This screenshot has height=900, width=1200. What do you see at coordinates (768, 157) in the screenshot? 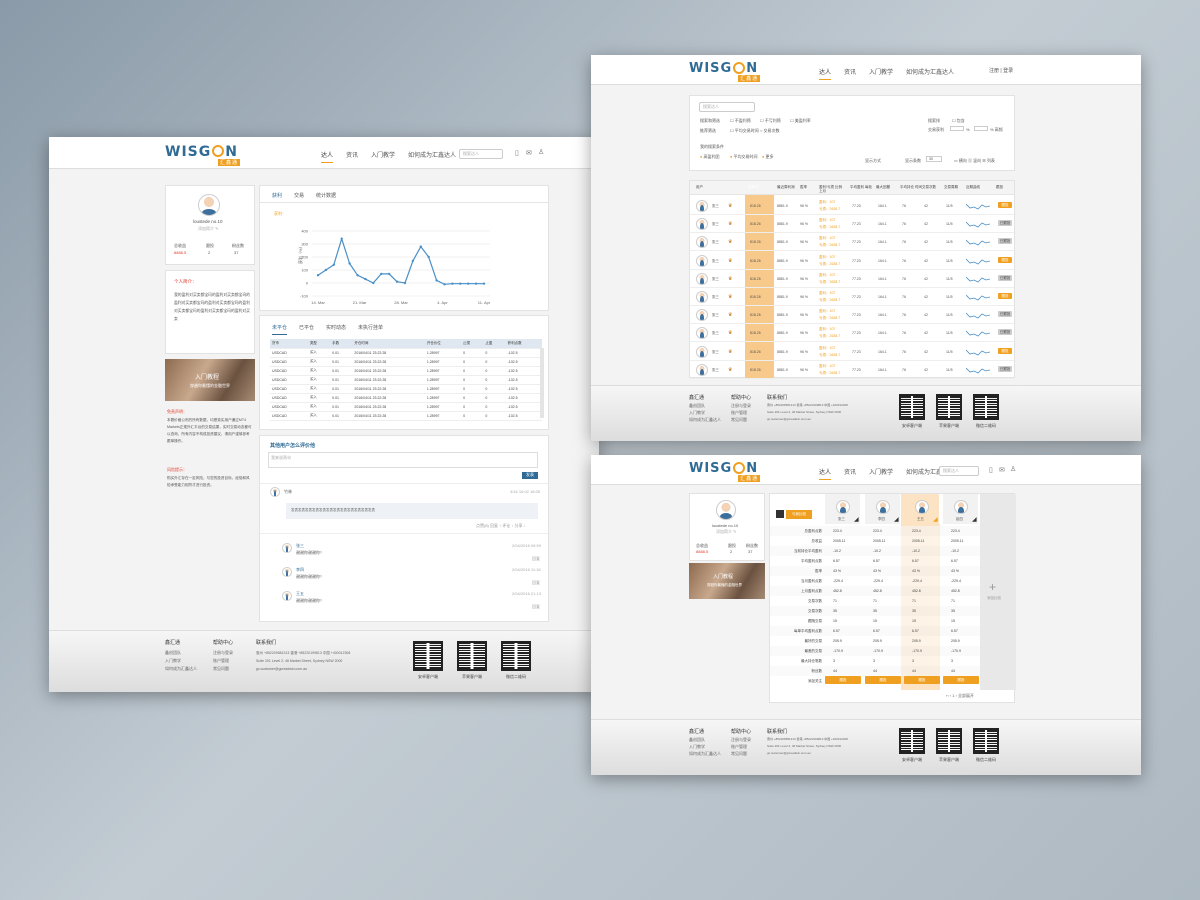
I see `saved-filter: ● 更多` at bounding box center [768, 157].